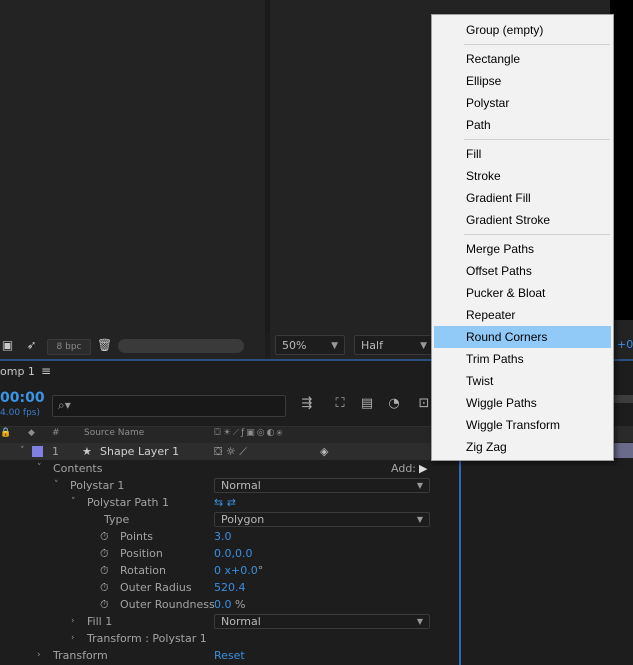 Image resolution: width=633 pixels, height=665 pixels. I want to click on comp-flowchart-icon: ⇶, so click(307, 404).